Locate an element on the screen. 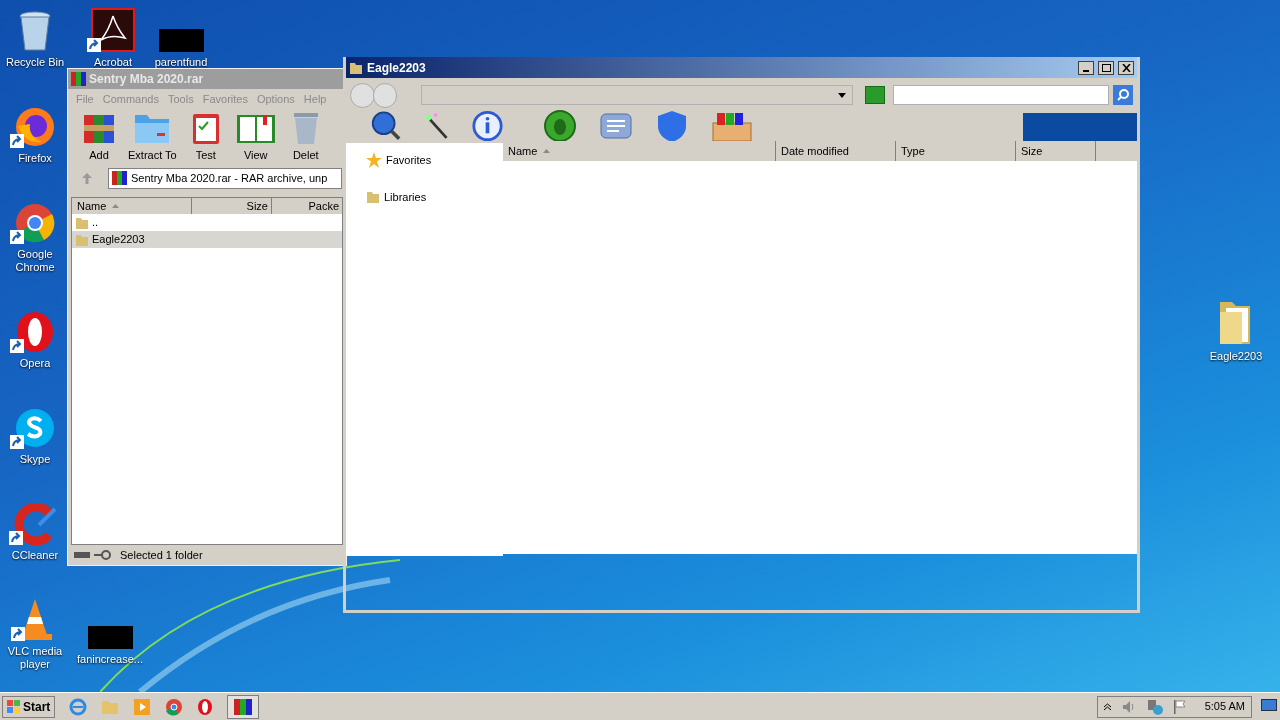 This screenshot has height=720, width=1280. flag-icon is located at coordinates (1179, 706).